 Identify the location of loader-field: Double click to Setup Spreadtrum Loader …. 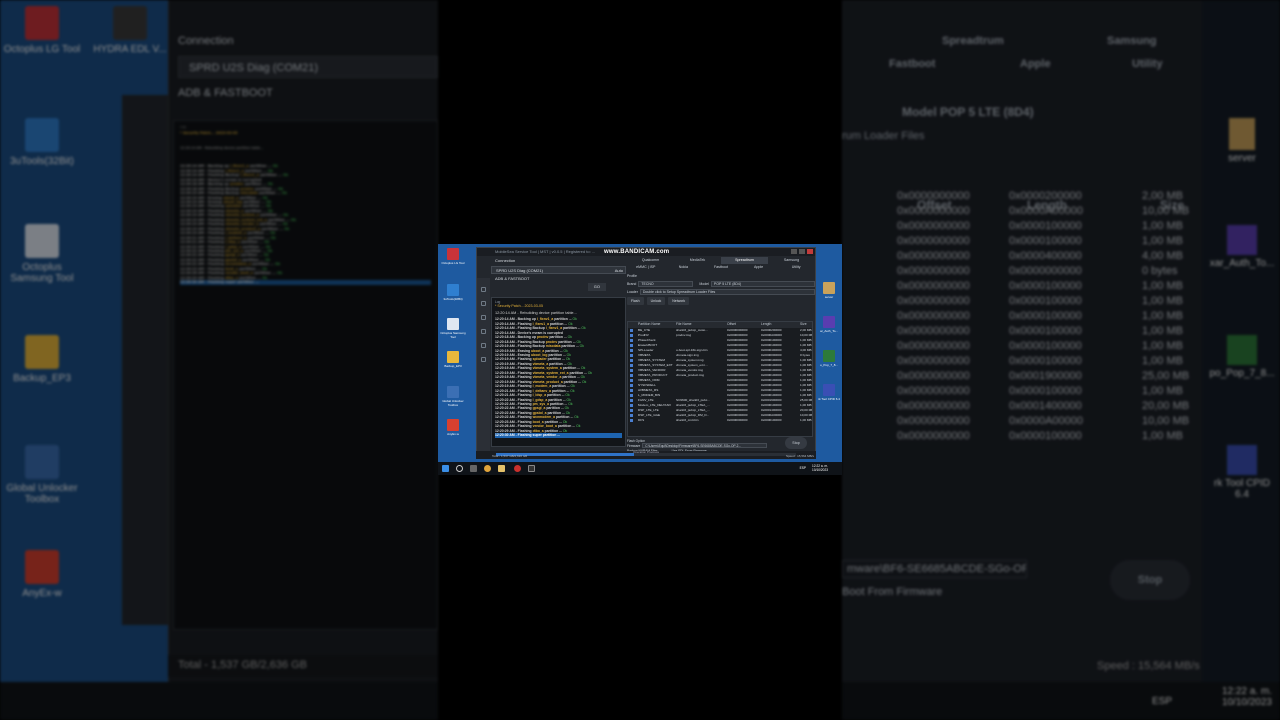
(727, 291).